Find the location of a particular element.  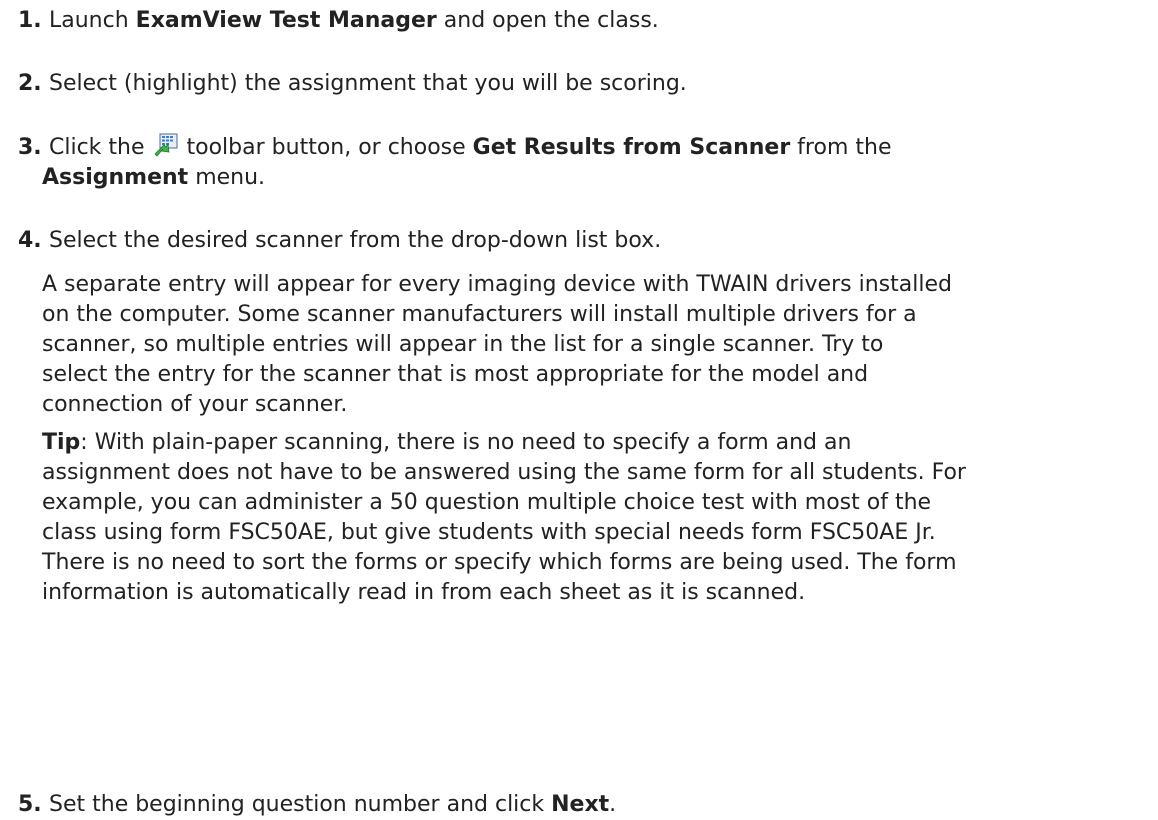

step-text: . is located at coordinates (613, 804).